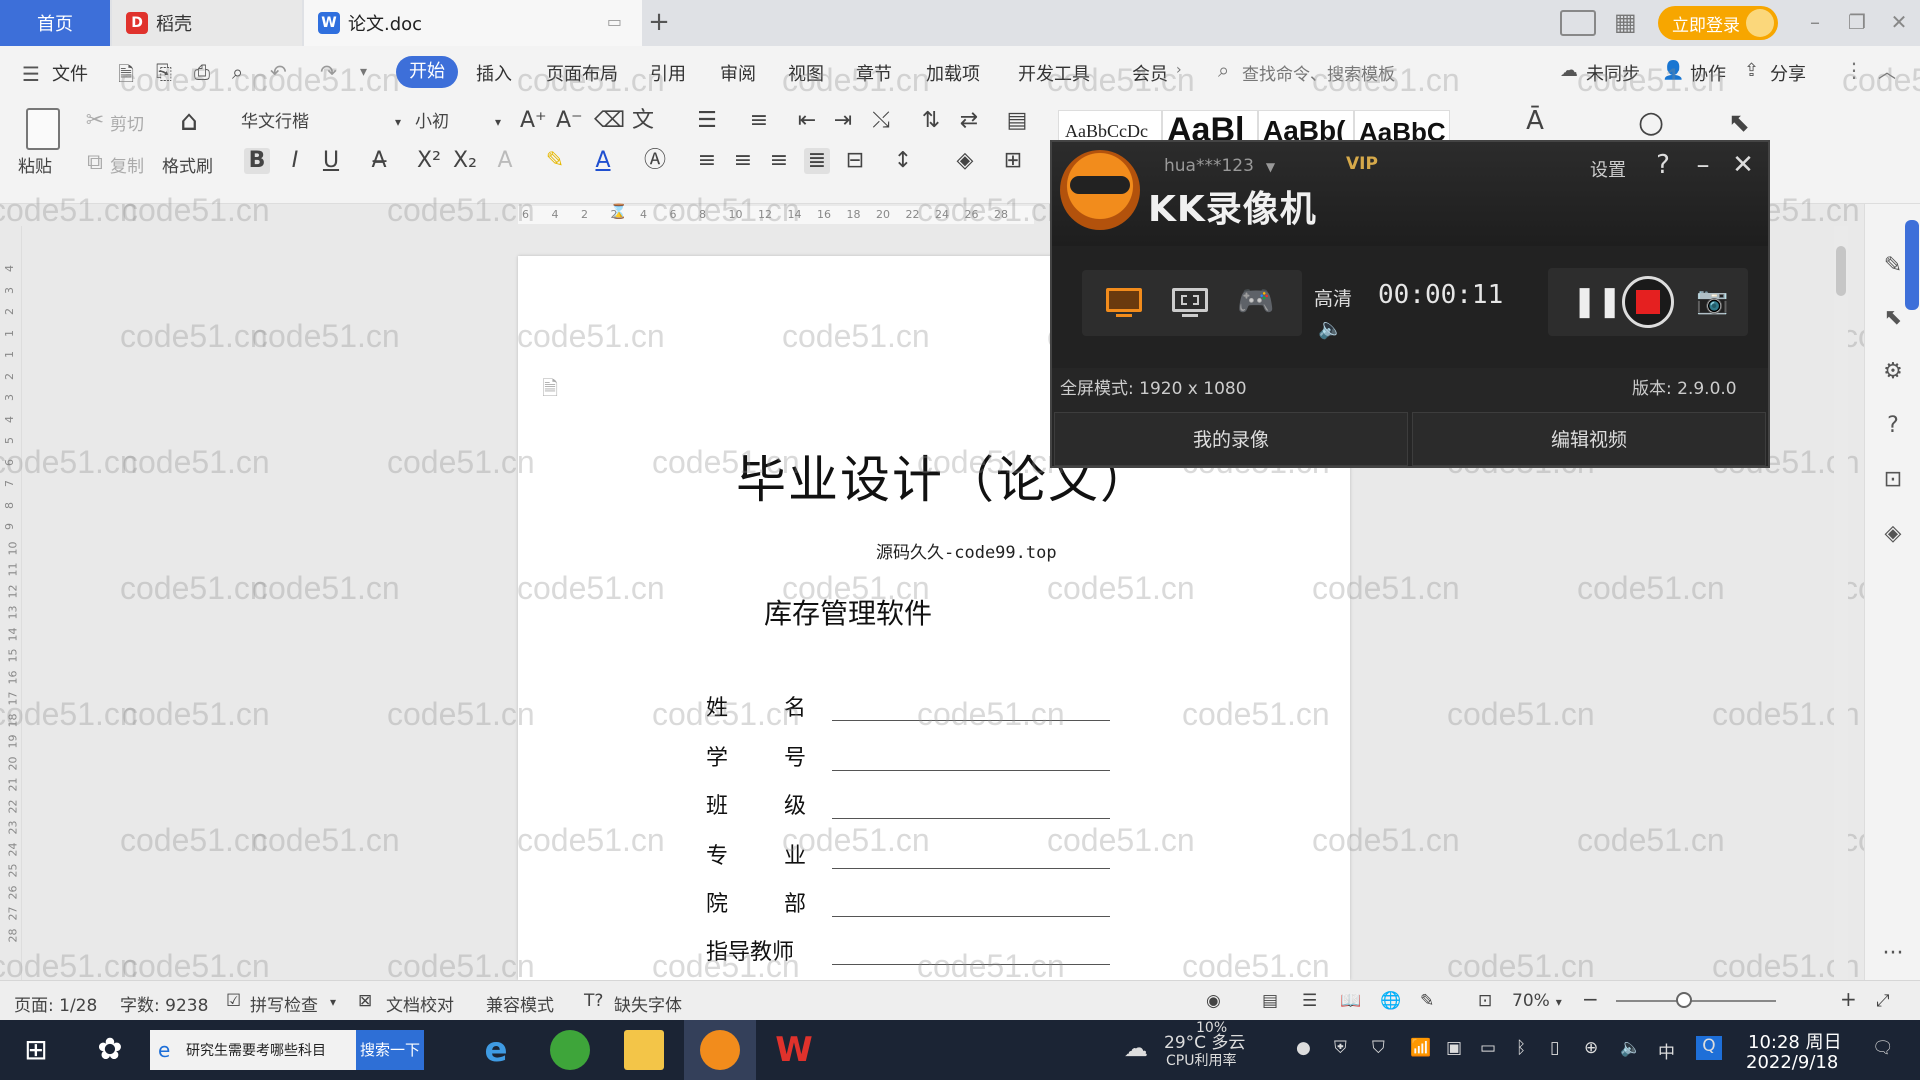  What do you see at coordinates (1219, 166) in the screenshot?
I see `kk-username: hua***123 ▼` at bounding box center [1219, 166].